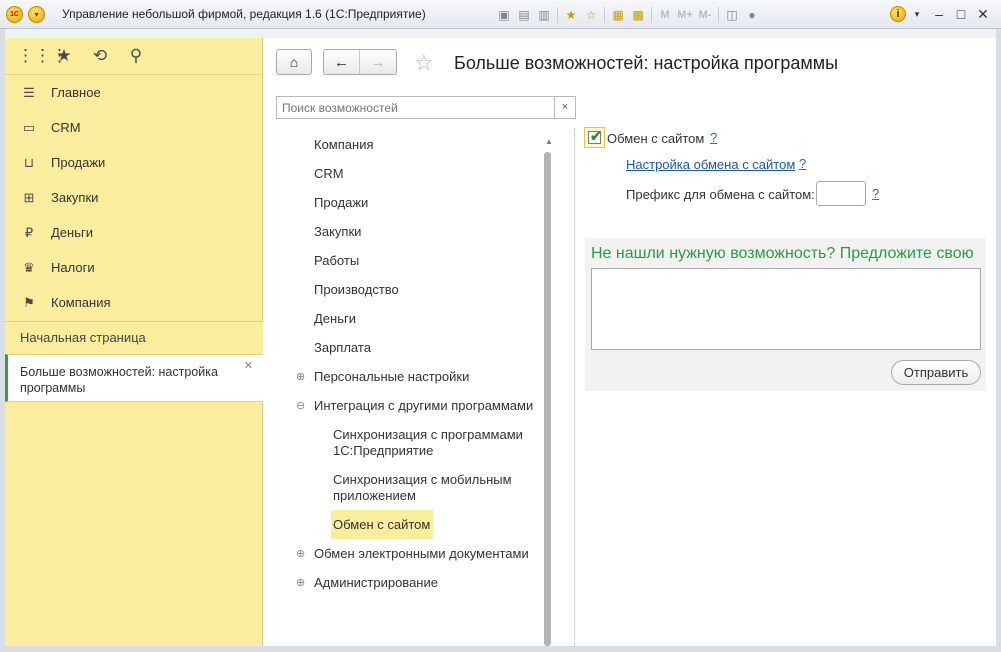 The image size is (1001, 652). I want to click on chevron-down-icon: ▾, so click(917, 14).